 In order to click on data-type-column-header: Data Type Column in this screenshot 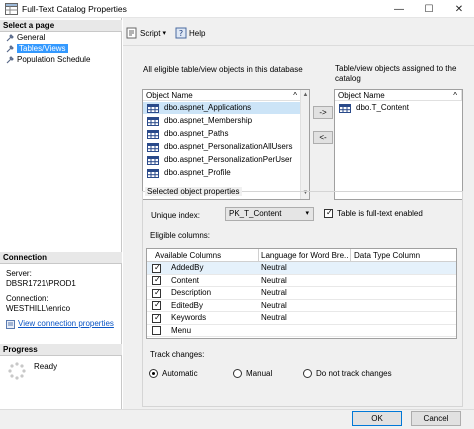, I will do `click(387, 255)`.